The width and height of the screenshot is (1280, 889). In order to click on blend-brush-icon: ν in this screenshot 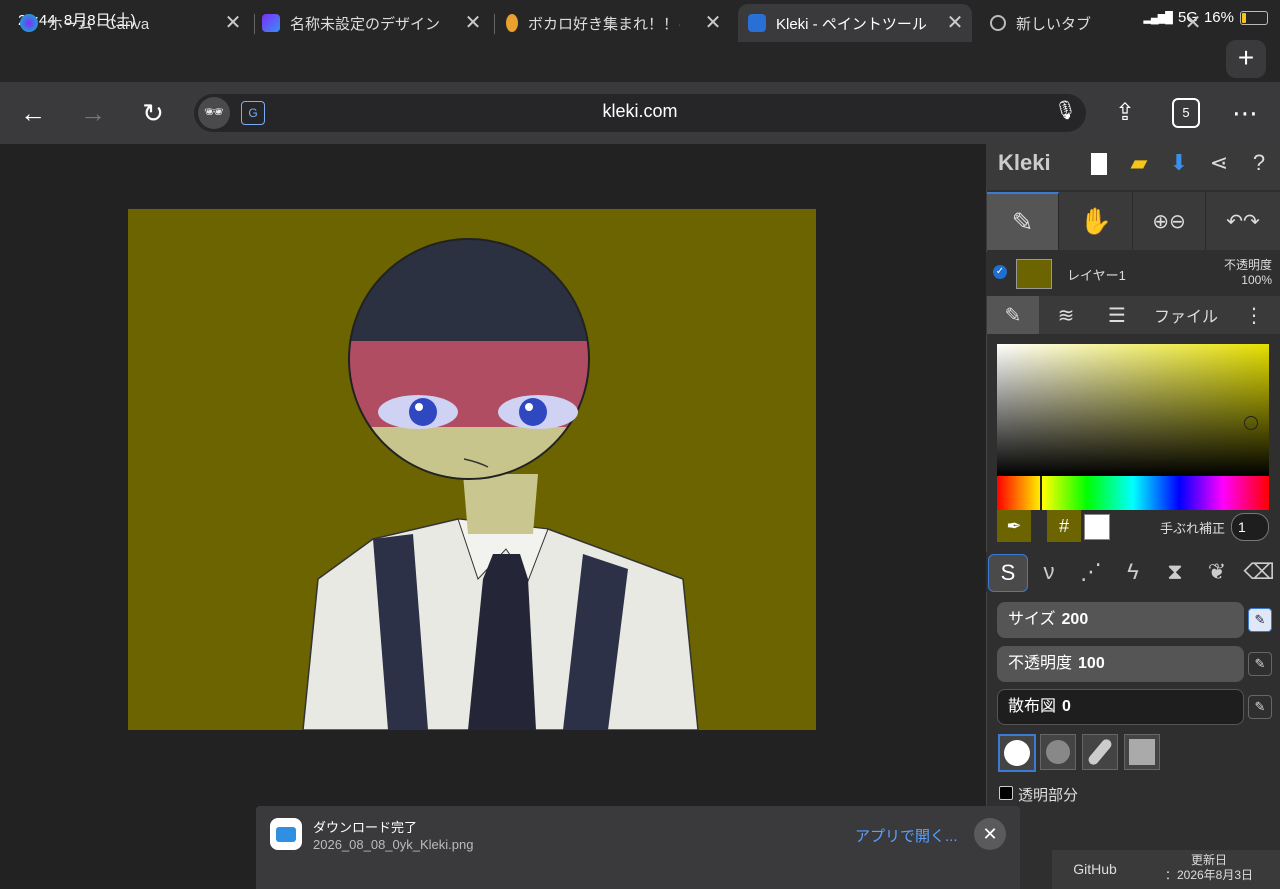, I will do `click(1049, 572)`.